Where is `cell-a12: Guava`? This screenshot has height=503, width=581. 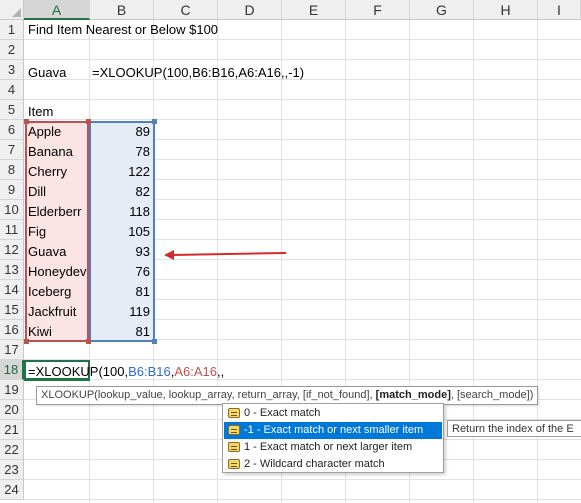
cell-a12: Guava is located at coordinates (47, 252).